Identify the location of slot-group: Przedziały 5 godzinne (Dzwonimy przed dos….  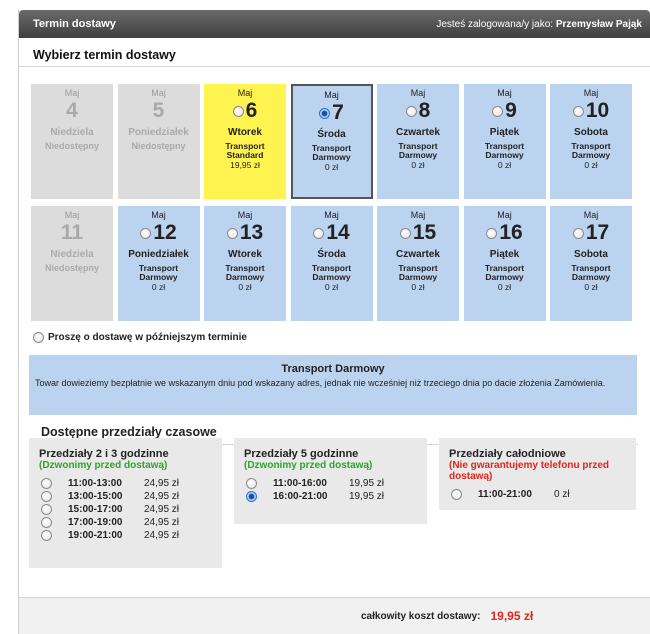
(330, 481).